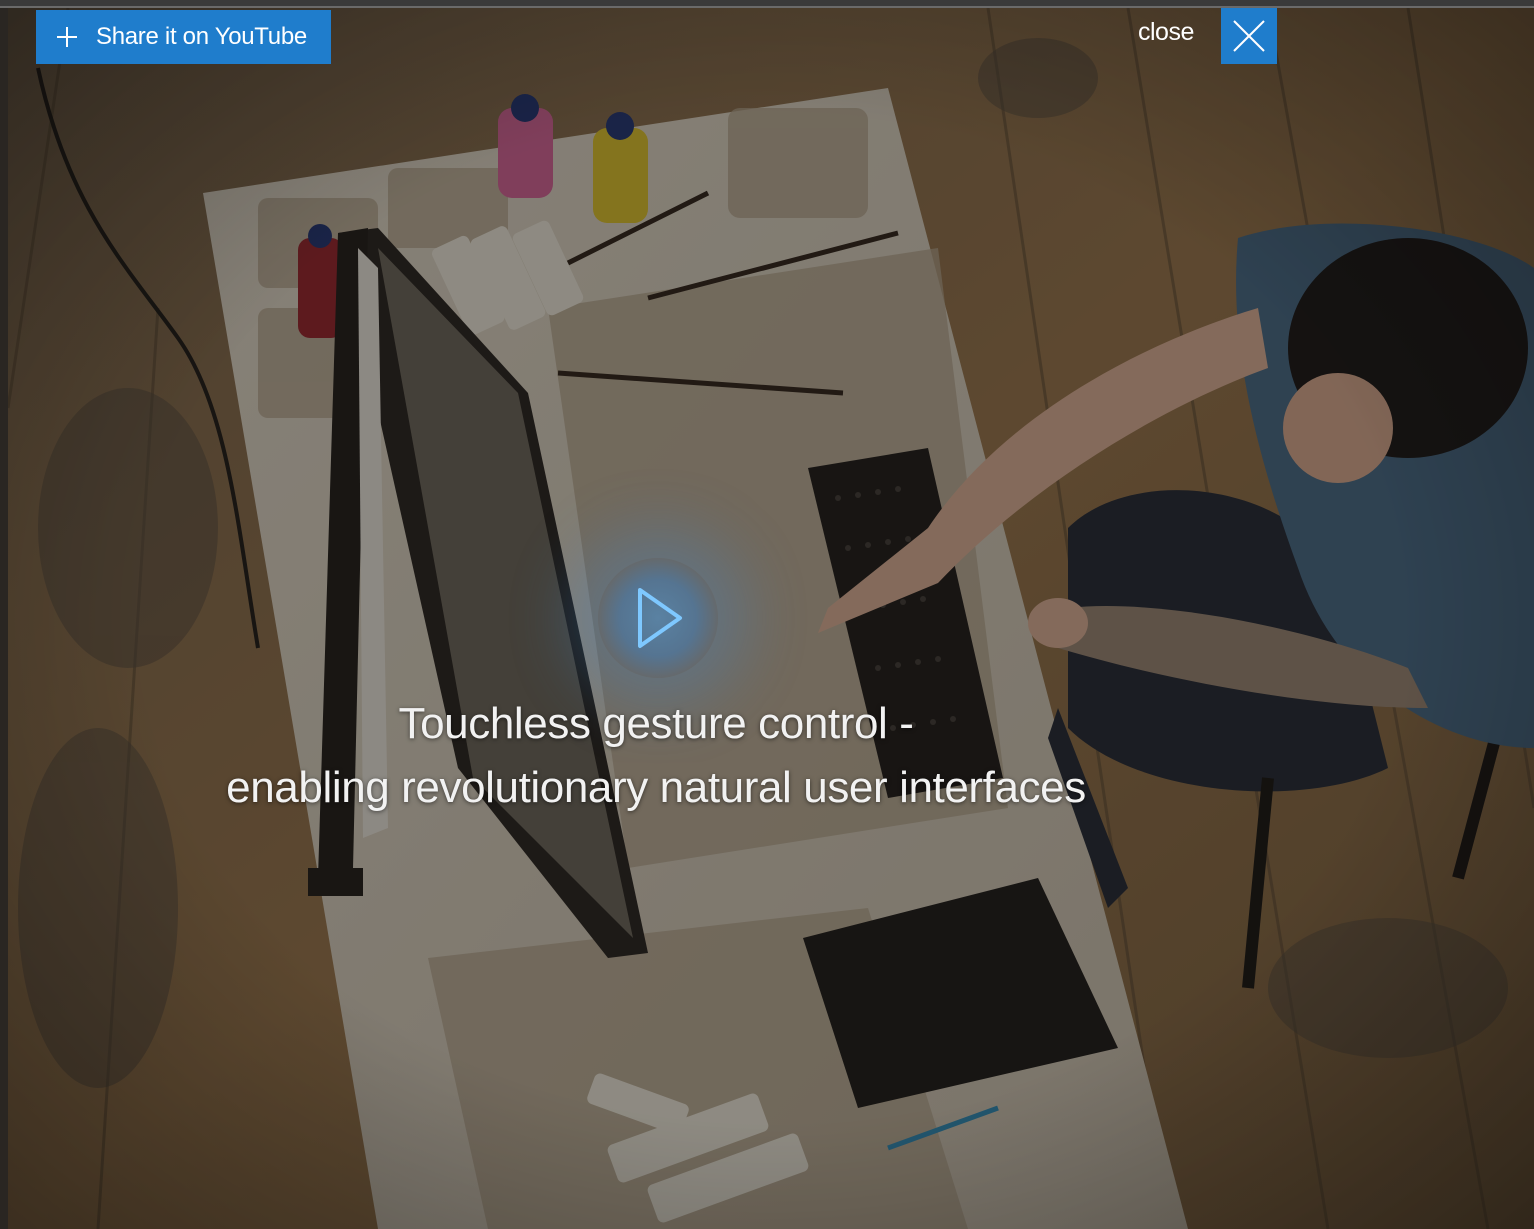 This screenshot has width=1534, height=1229. Describe the element at coordinates (1166, 32) in the screenshot. I see `close-label: close` at that location.